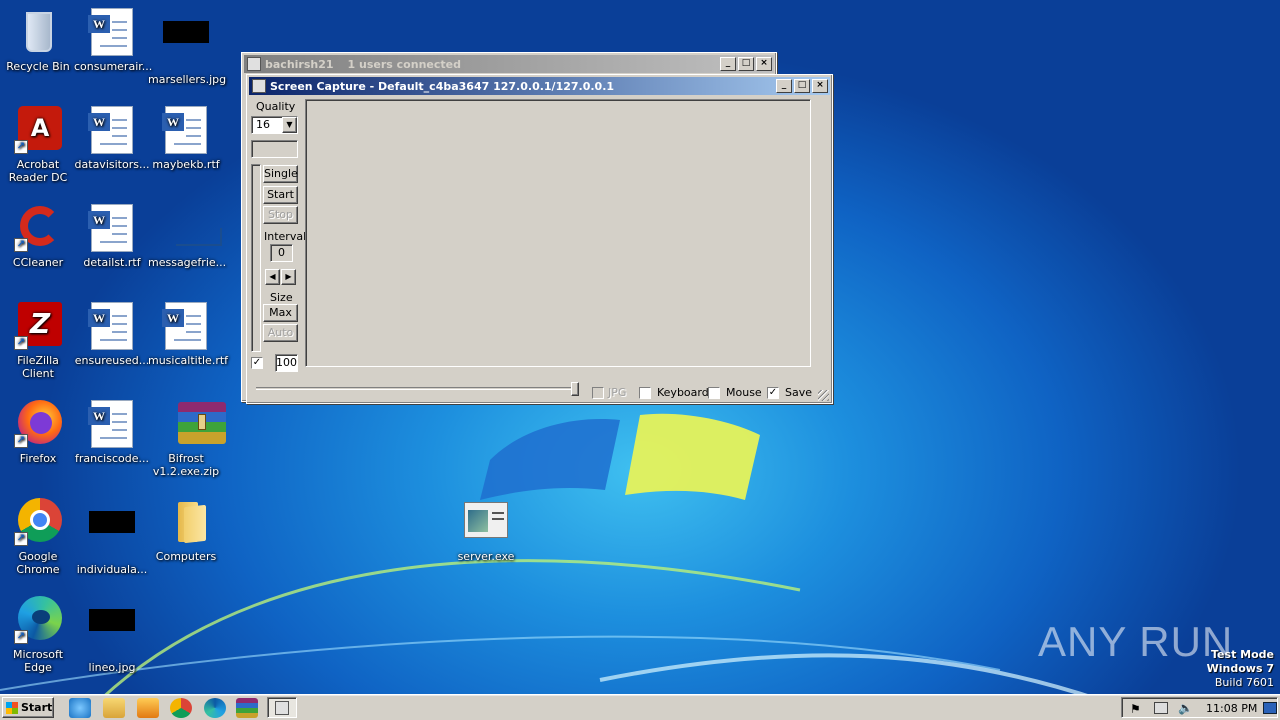  What do you see at coordinates (1185, 708) in the screenshot?
I see `volume-icon: 🔈` at bounding box center [1185, 708].